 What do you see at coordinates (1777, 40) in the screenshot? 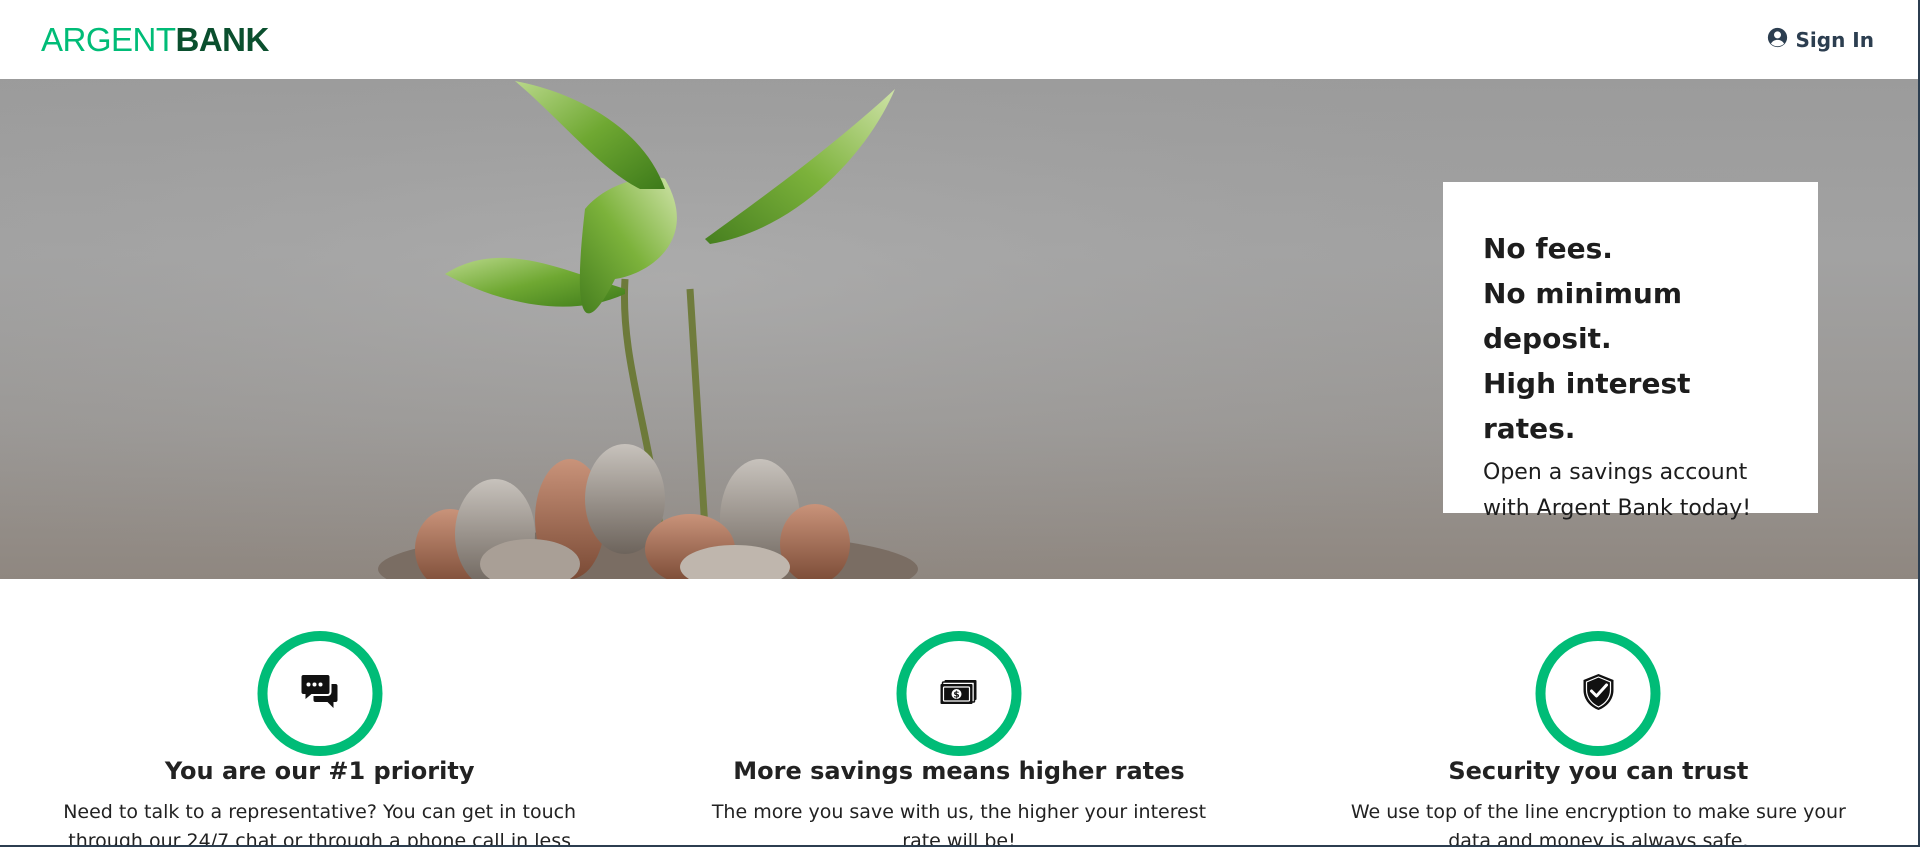
I see `user-circle-icon` at bounding box center [1777, 40].